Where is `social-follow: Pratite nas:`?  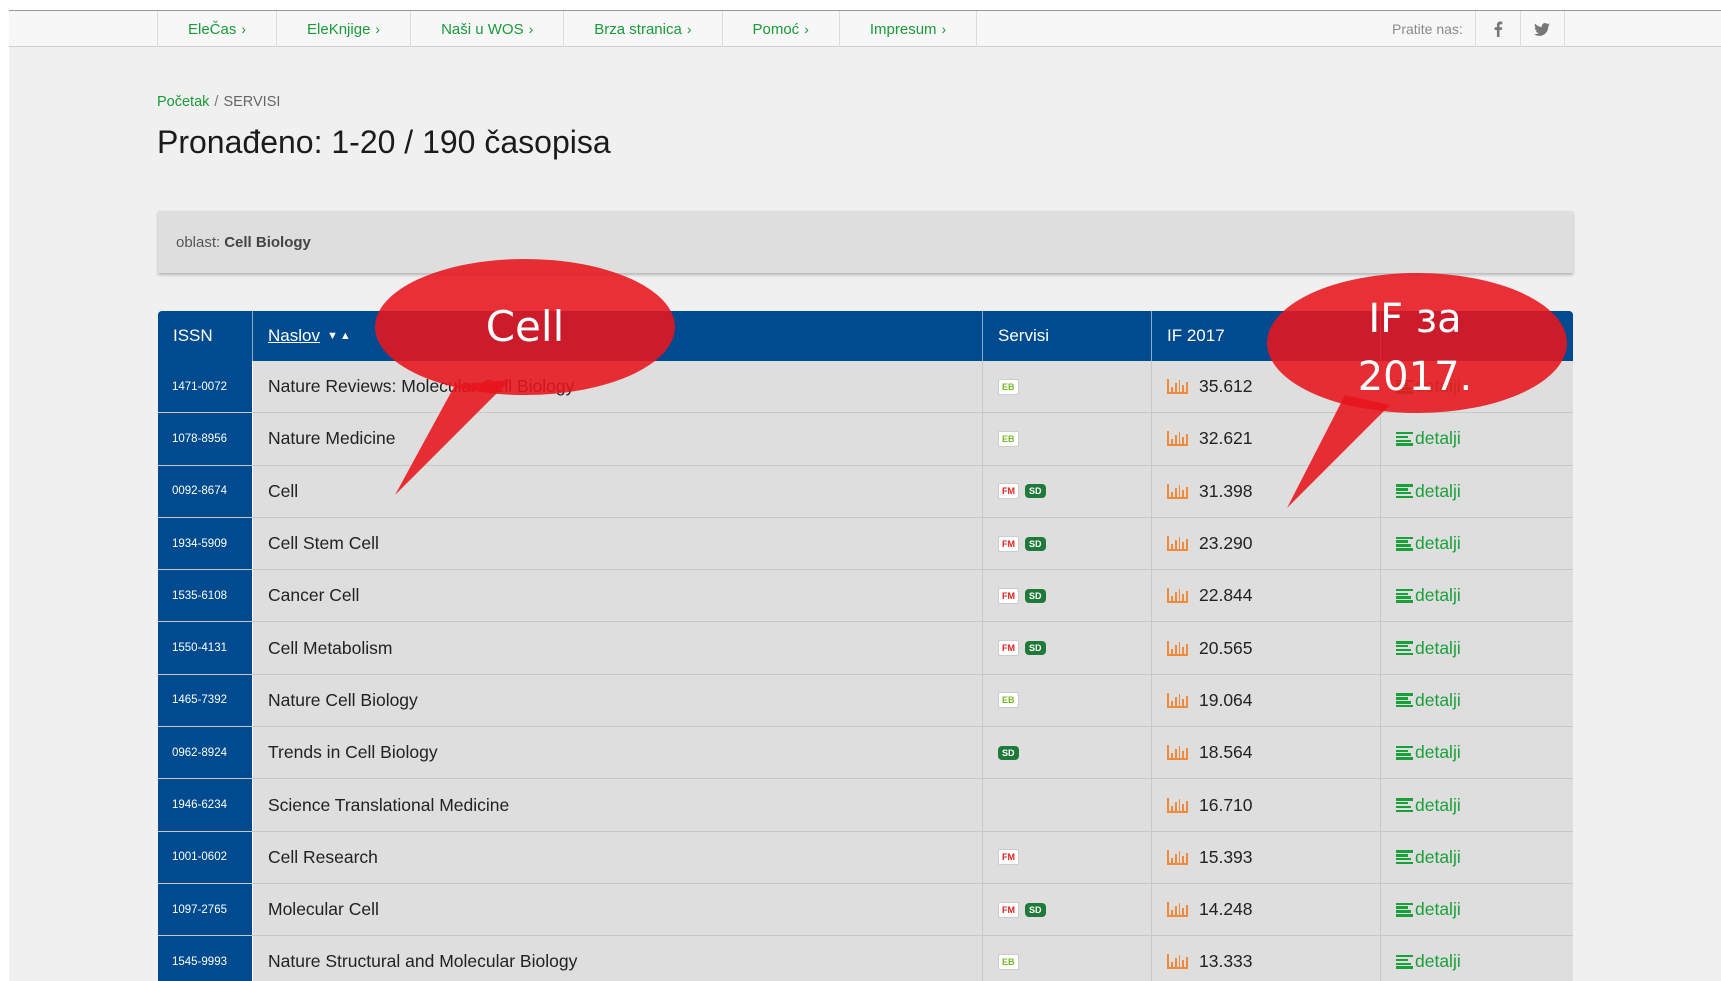
social-follow: Pratite nas: is located at coordinates (1478, 29).